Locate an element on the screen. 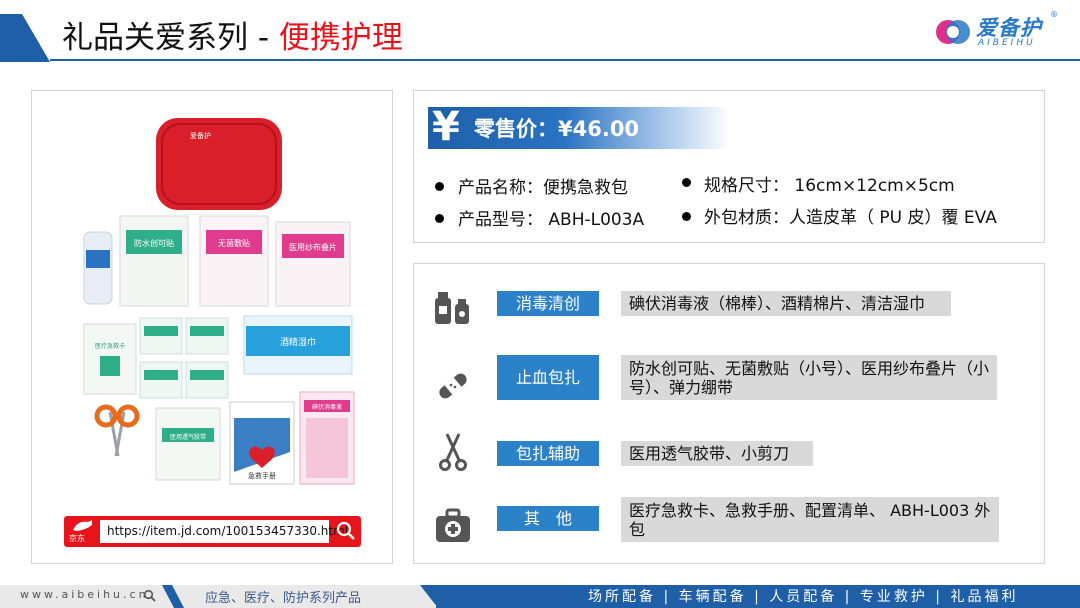  category-label-bandage: 止血包扎 is located at coordinates (548, 377).